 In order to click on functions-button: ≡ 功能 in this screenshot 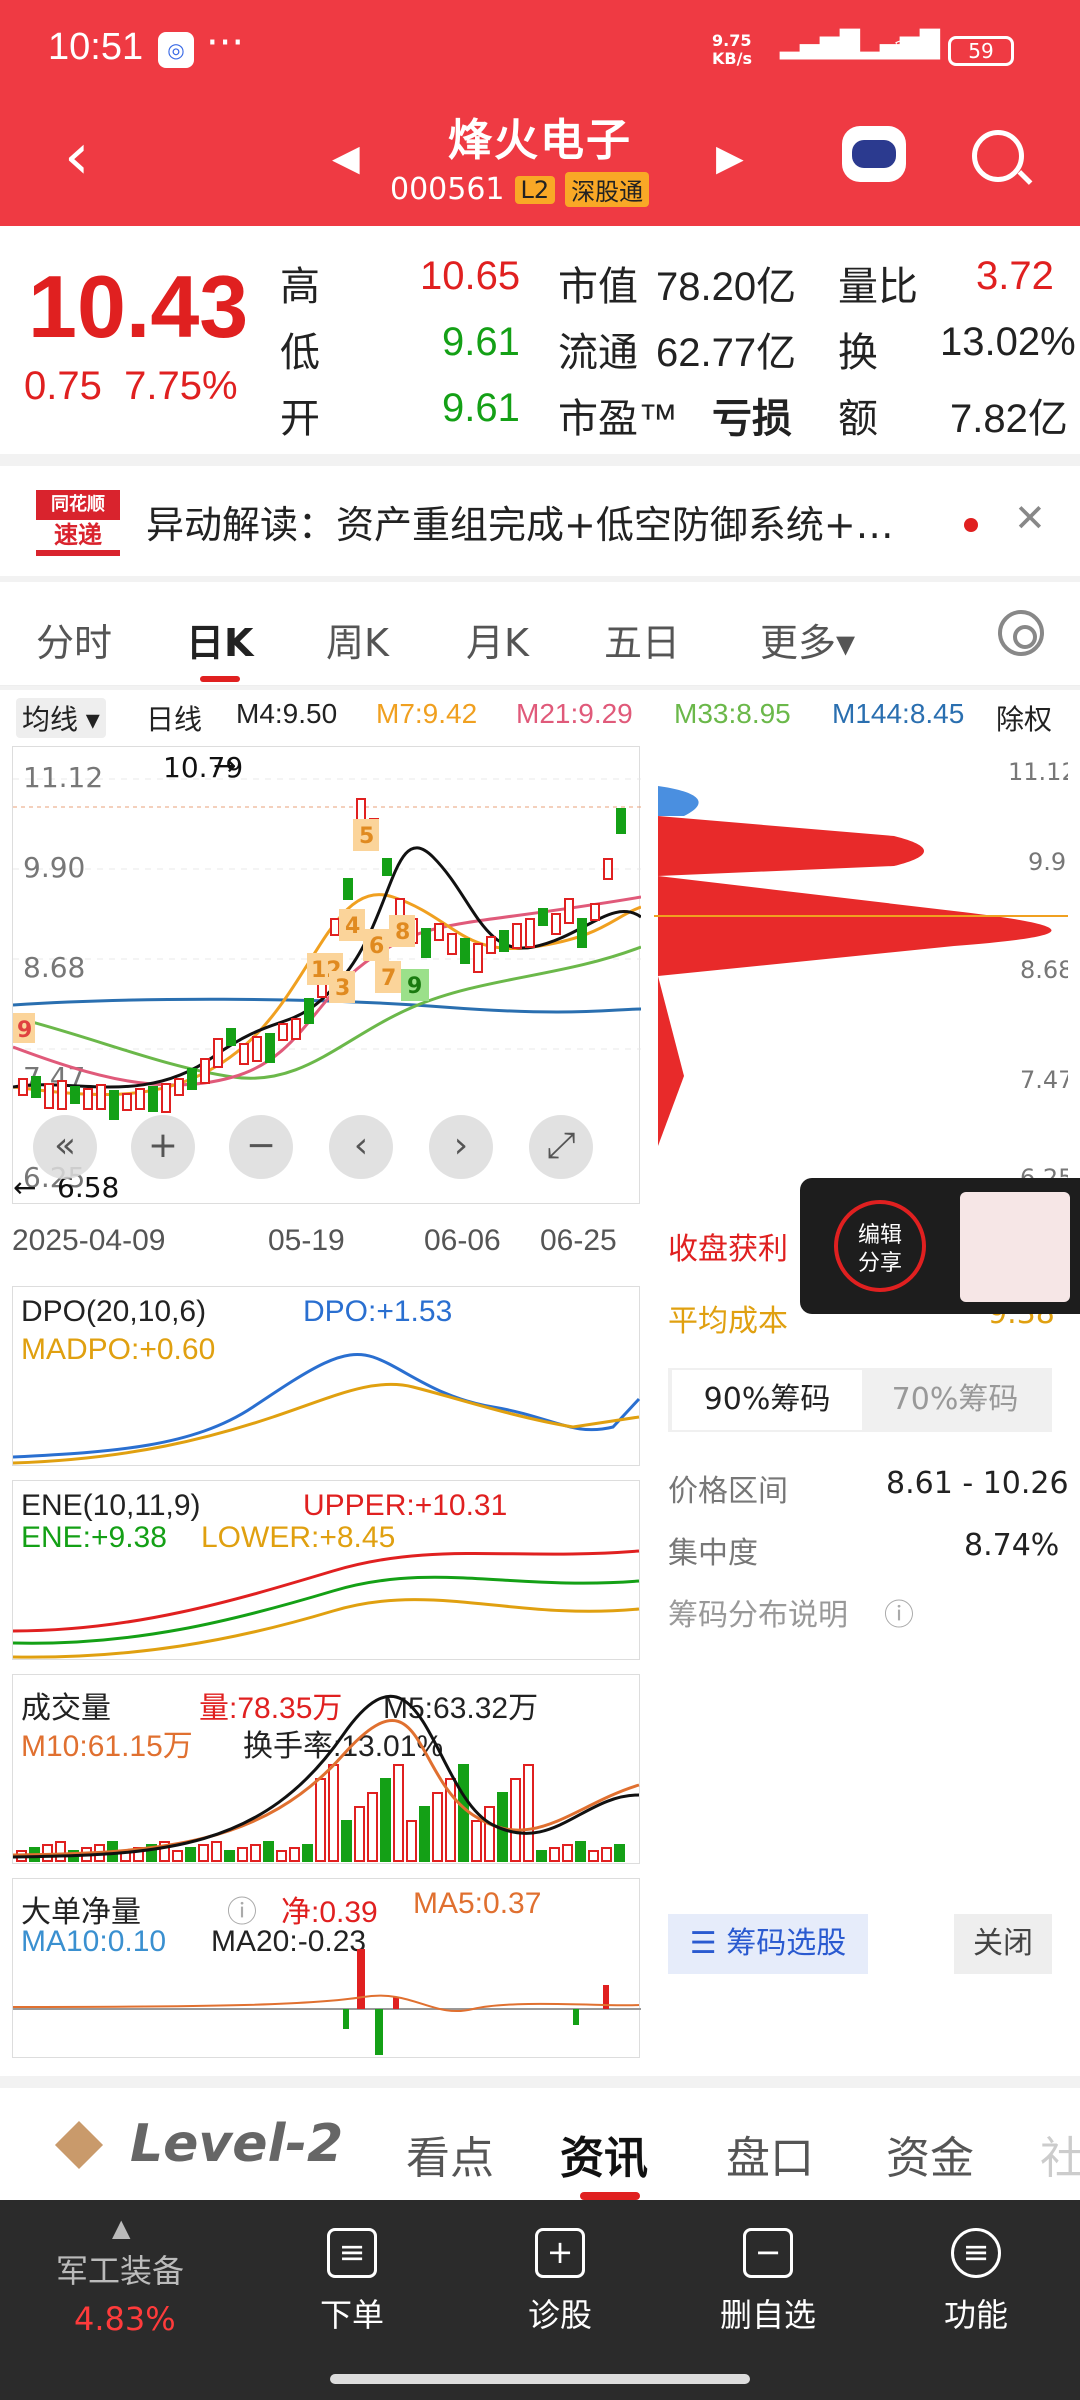, I will do `click(976, 2282)`.